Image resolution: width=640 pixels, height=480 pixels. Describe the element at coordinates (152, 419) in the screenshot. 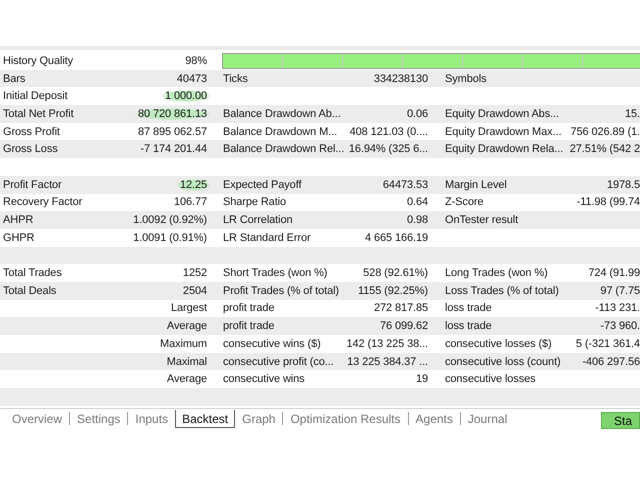

I see `tab: Inputs` at that location.